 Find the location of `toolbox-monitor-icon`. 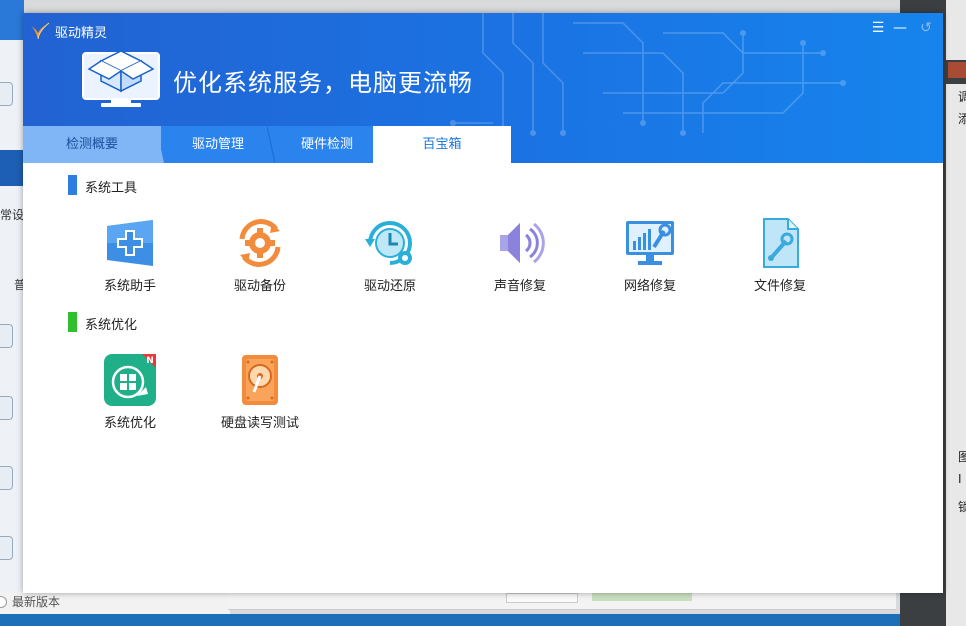

toolbox-monitor-icon is located at coordinates (121, 78).